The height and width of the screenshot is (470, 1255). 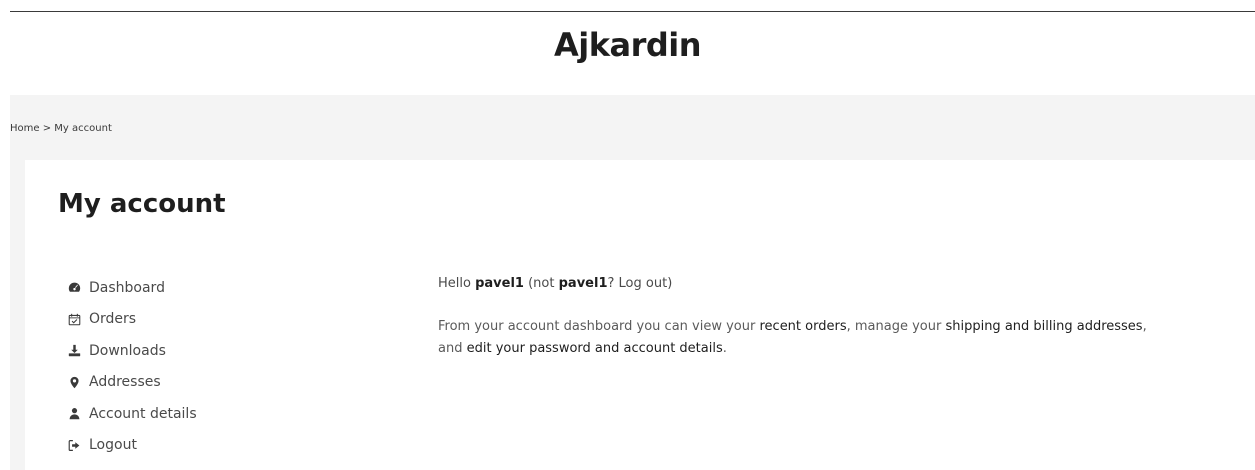 What do you see at coordinates (25, 128) in the screenshot?
I see `breadcrumb-home-link: Home` at bounding box center [25, 128].